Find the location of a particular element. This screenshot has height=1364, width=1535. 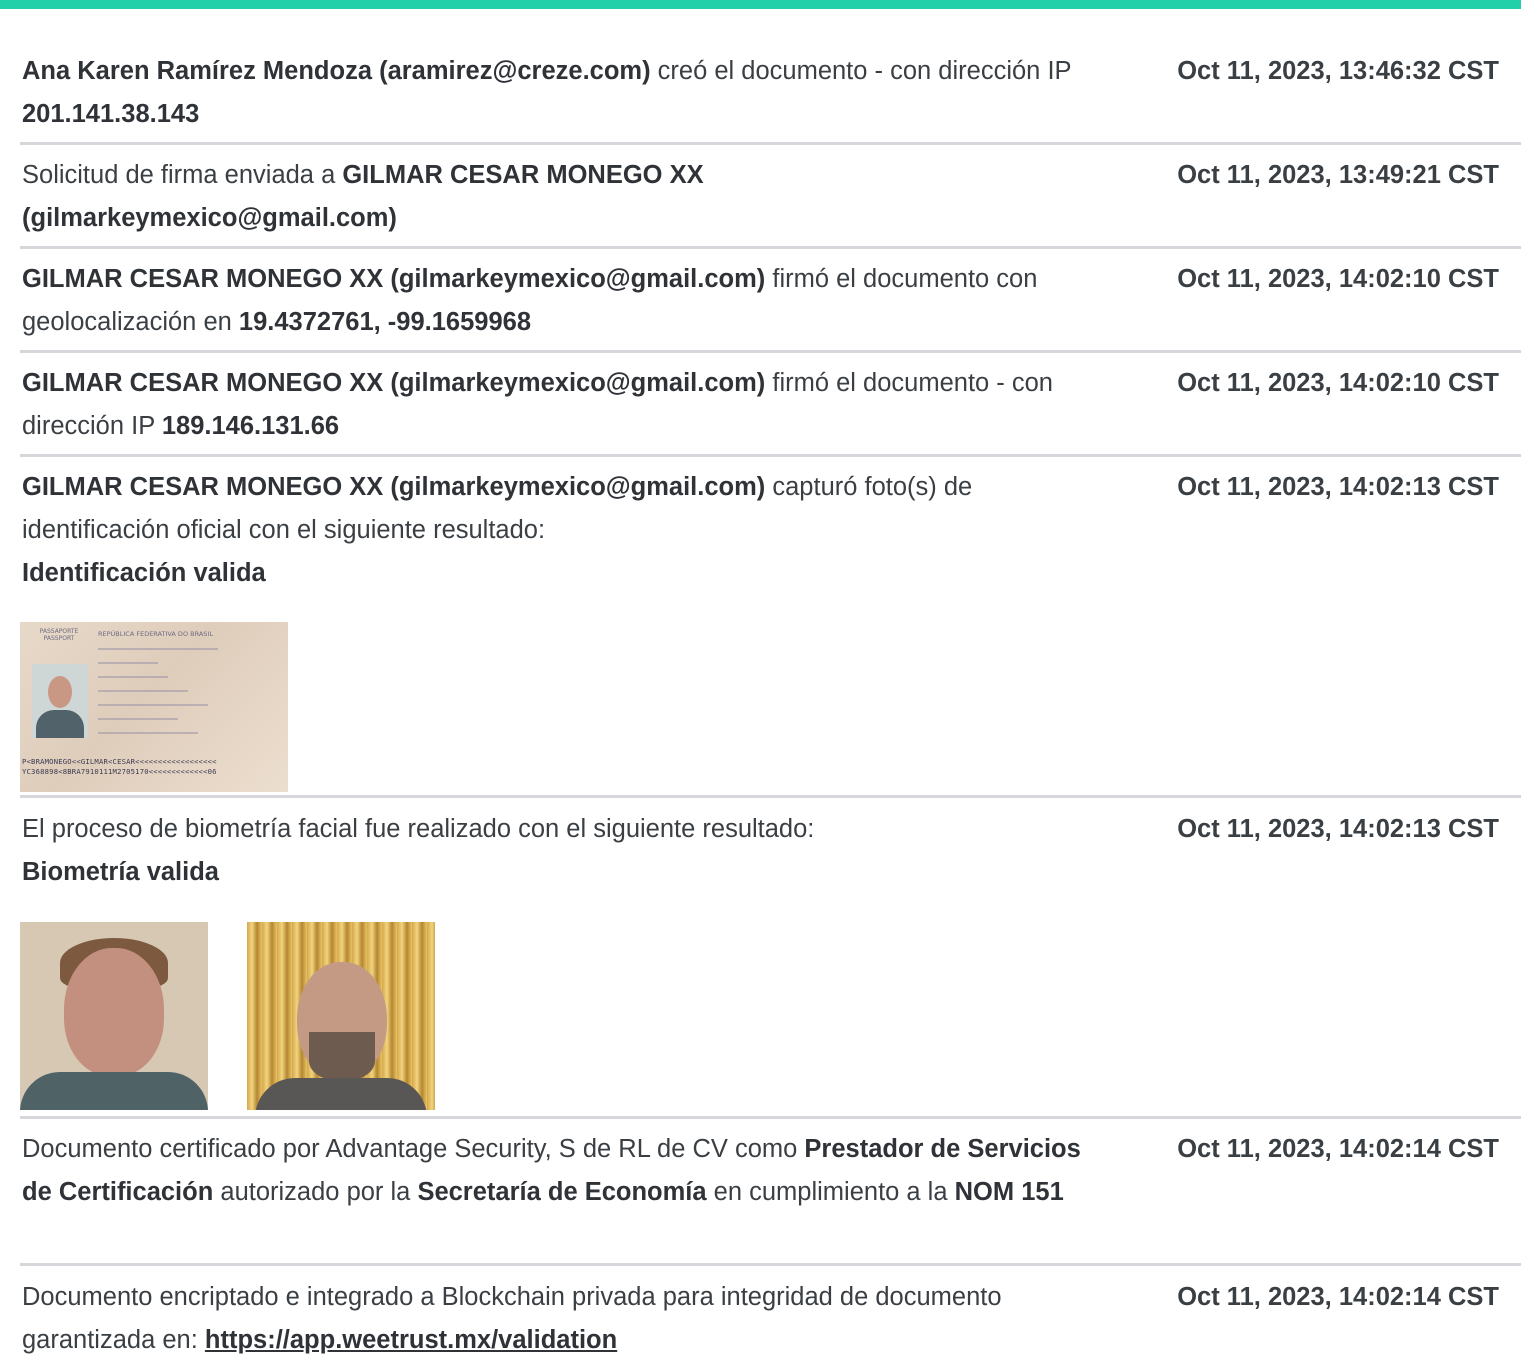

authority: Secretaría de Economía is located at coordinates (562, 1192).